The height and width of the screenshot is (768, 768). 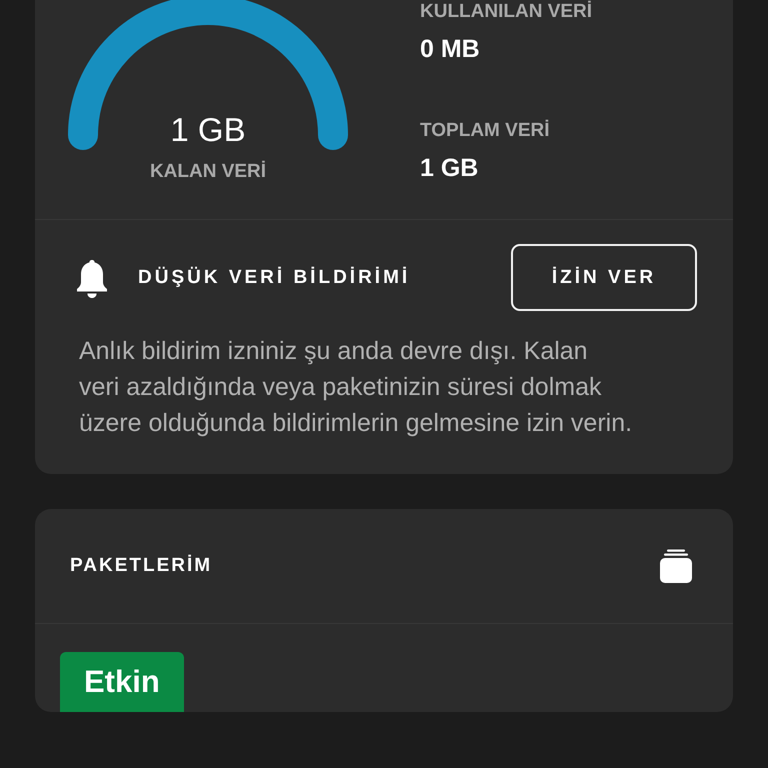 I want to click on stat-value: 0 MB, so click(x=450, y=49).